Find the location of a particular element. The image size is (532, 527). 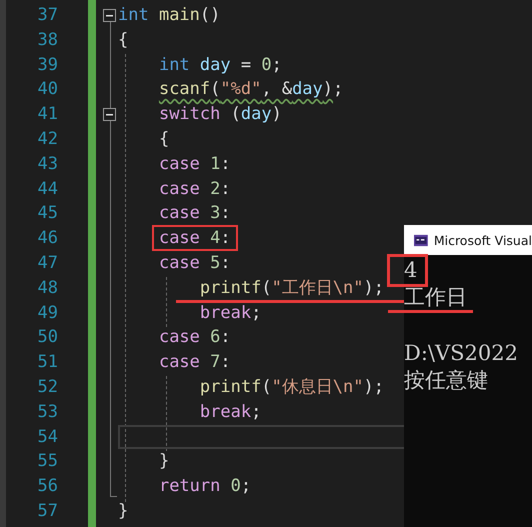

line-number: 42 is located at coordinates (47, 139).